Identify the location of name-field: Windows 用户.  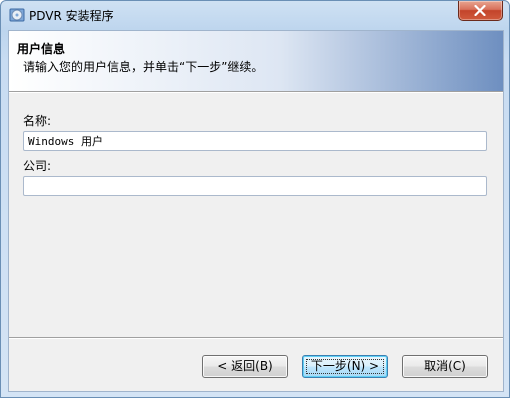
(255, 141).